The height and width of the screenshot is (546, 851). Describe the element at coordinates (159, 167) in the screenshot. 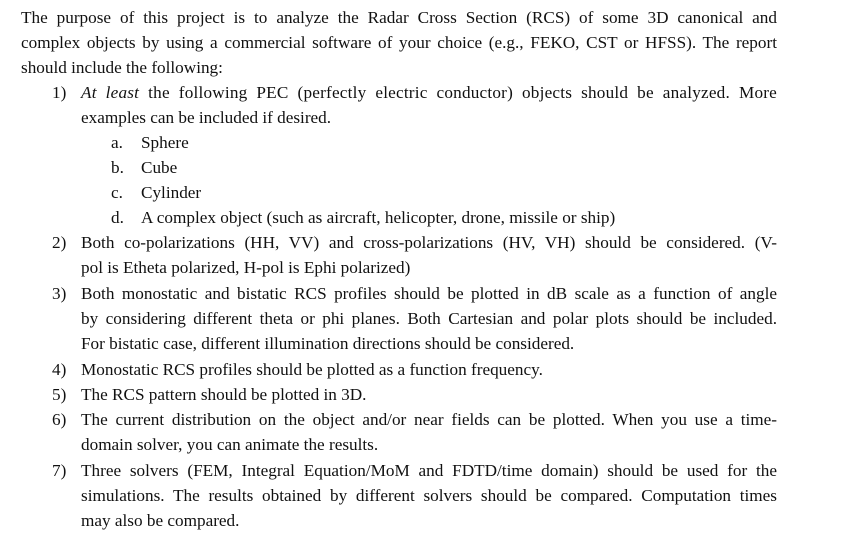

I see `subitem-text: Cube` at that location.